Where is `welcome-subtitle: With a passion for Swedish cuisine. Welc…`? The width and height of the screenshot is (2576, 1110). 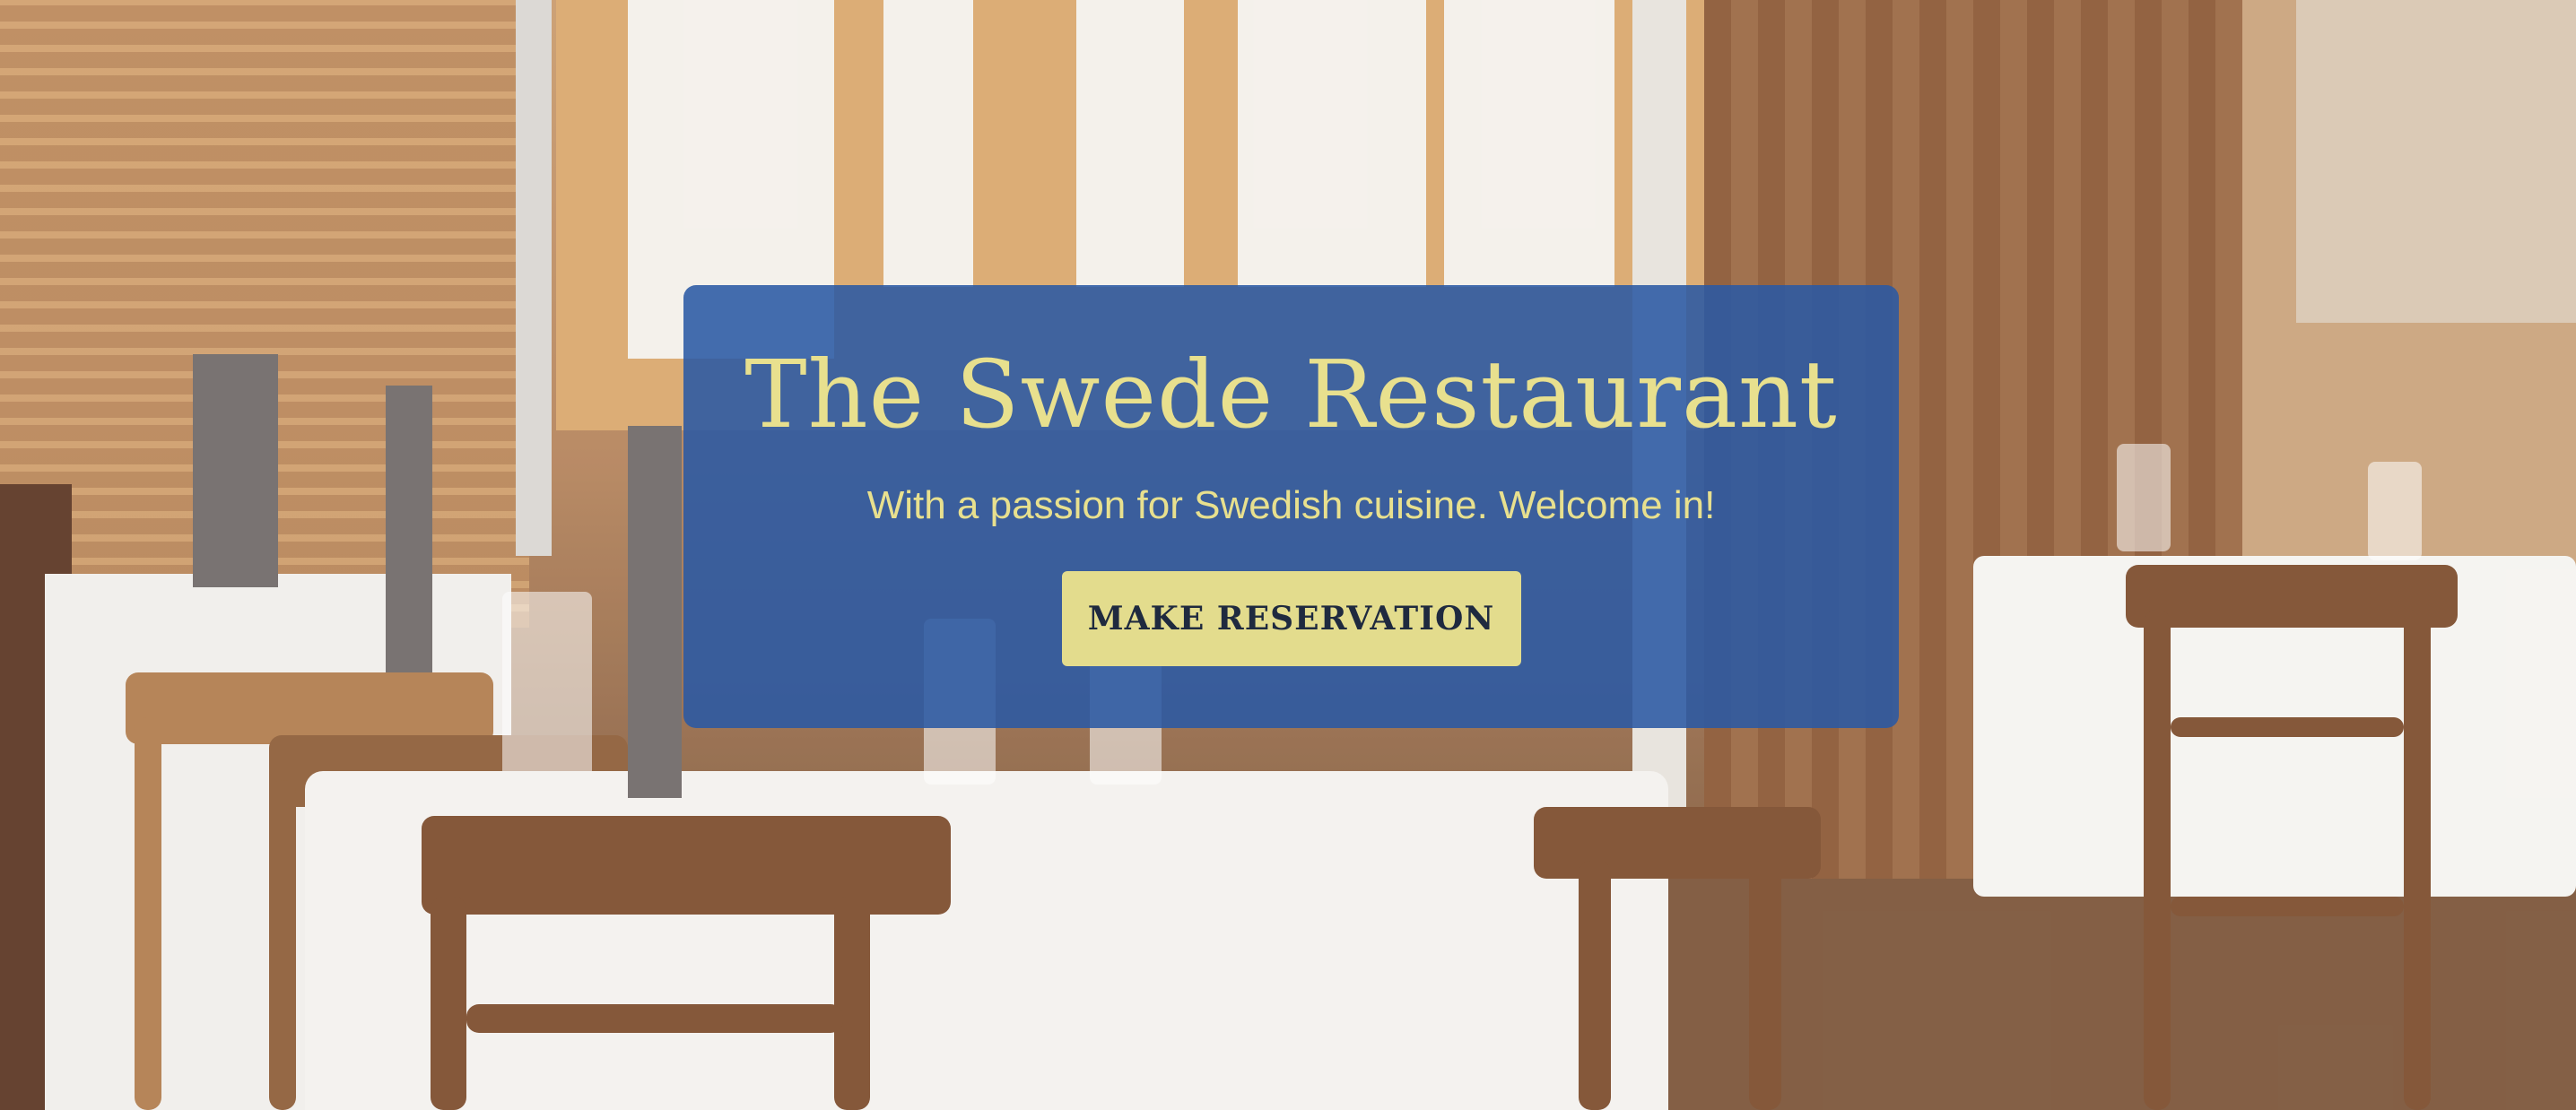 welcome-subtitle: With a passion for Swedish cuisine. Welc… is located at coordinates (1291, 504).